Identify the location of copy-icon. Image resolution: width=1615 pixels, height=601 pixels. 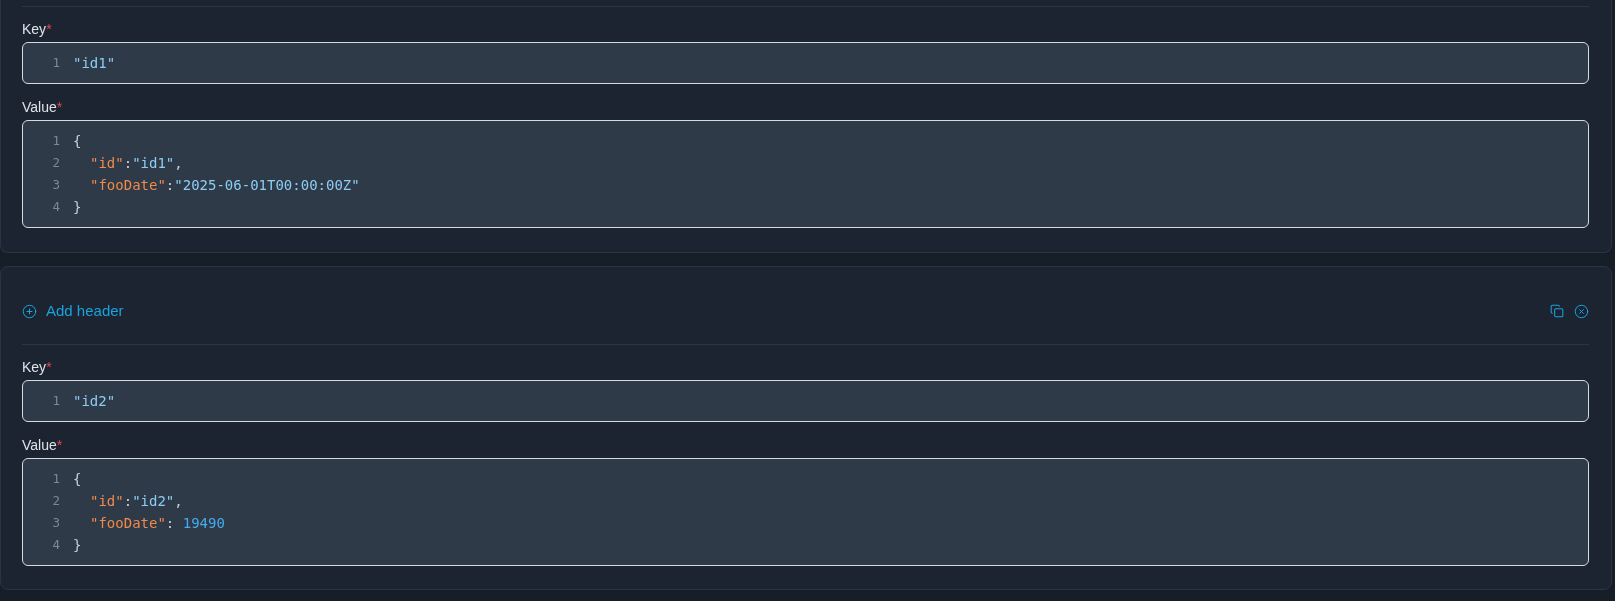
(1557, 311).